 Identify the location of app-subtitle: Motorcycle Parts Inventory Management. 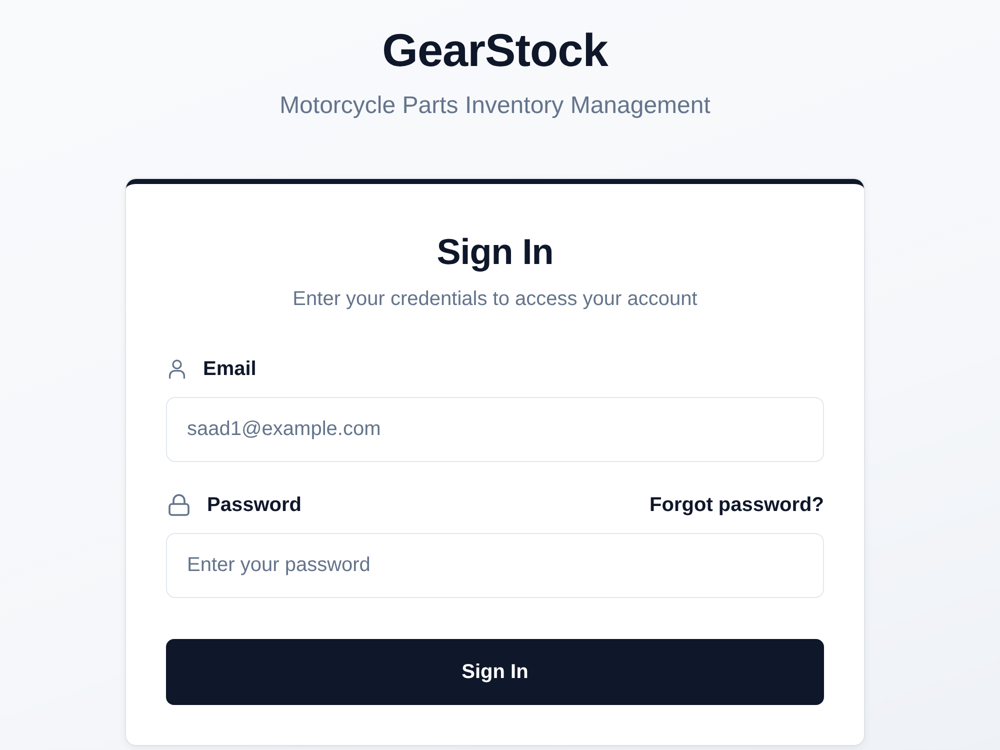
(495, 106).